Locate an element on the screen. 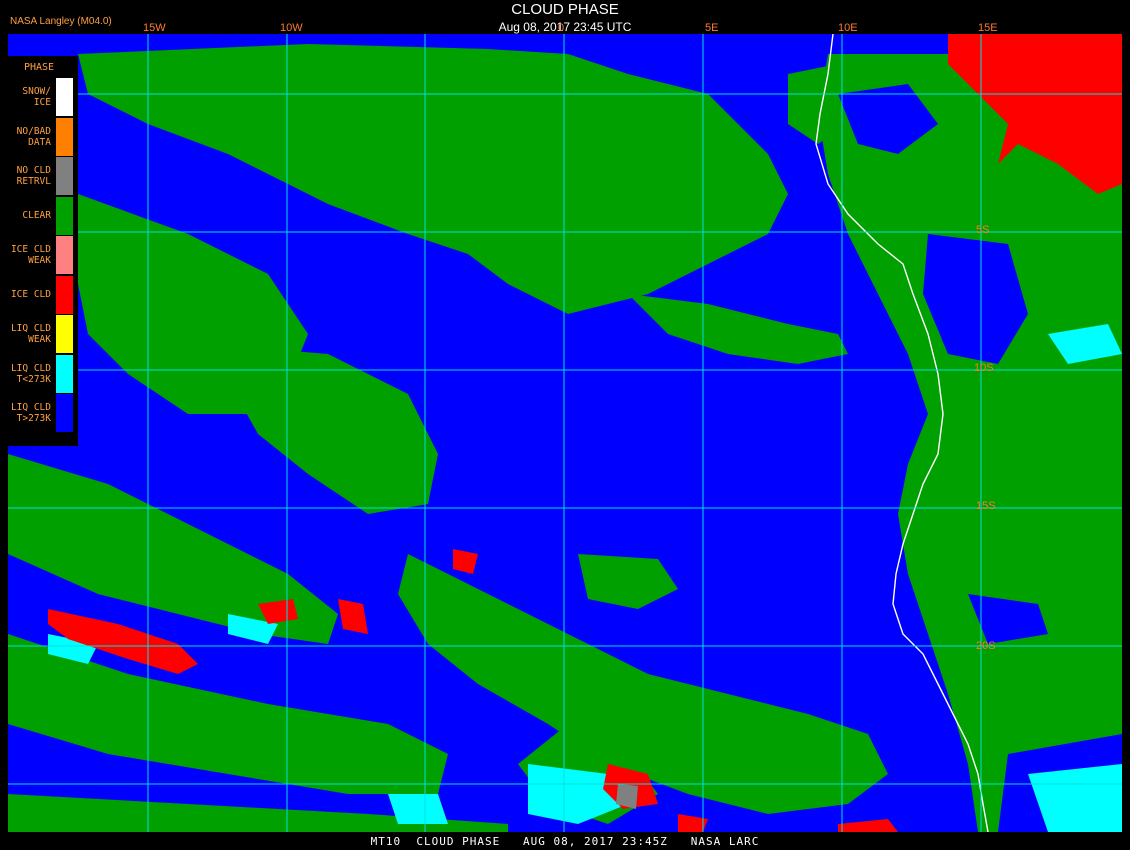 The image size is (1130, 850). legend-heading: PHASE is located at coordinates (39, 67).